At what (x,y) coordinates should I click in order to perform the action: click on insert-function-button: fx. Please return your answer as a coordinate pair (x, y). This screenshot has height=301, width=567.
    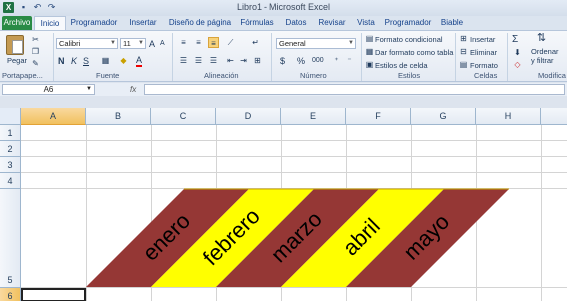
    Looking at the image, I should click on (135, 89).